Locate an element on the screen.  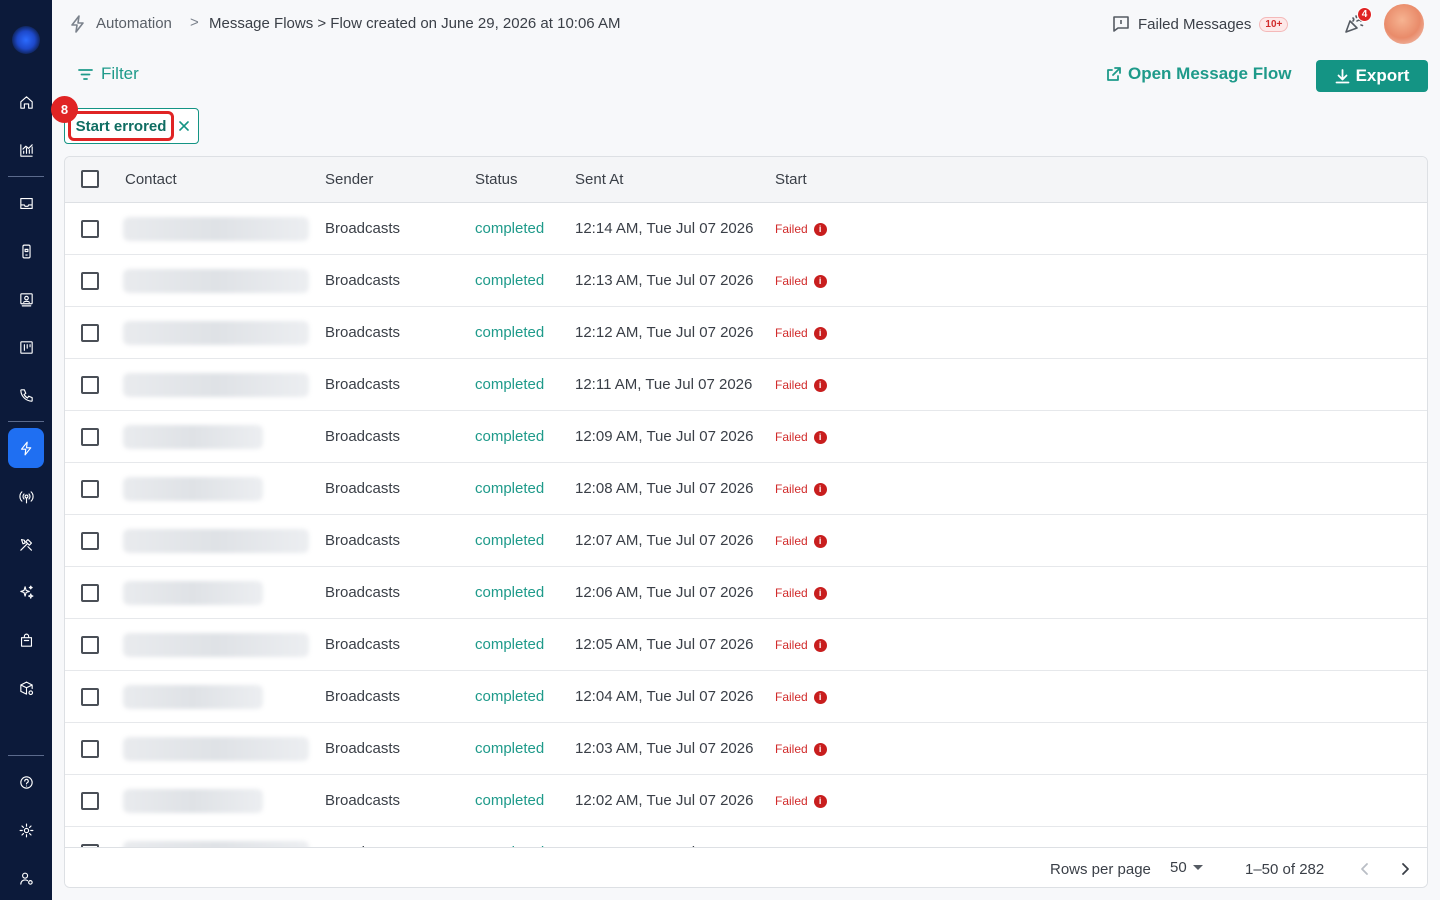
tools-icon is located at coordinates (26, 544).